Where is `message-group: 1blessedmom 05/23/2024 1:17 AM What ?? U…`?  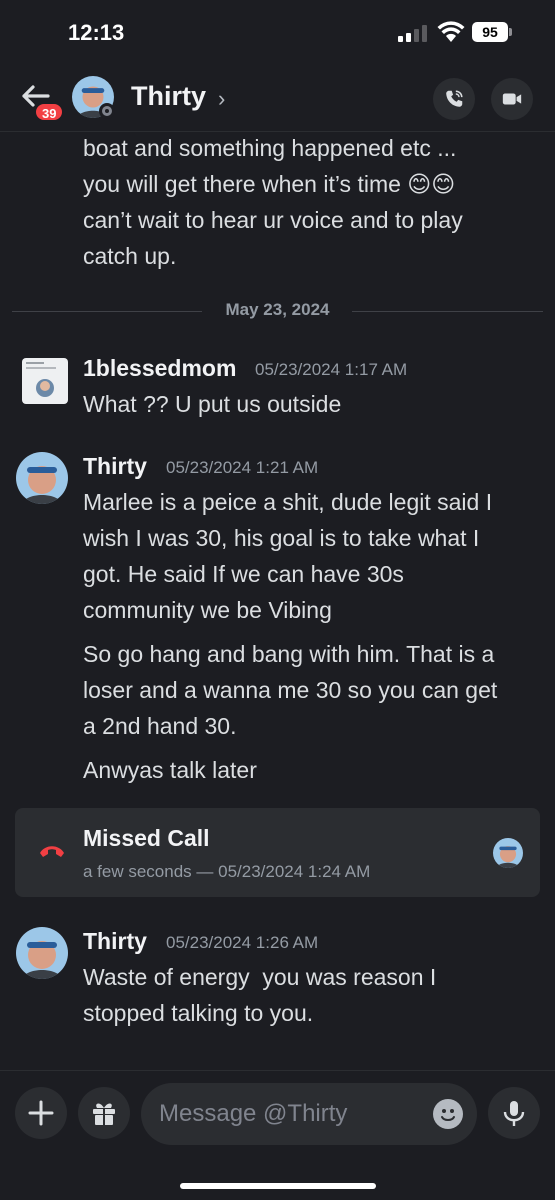
message-group: 1blessedmom 05/23/2024 1:17 AM What ?? U… is located at coordinates (277, 385).